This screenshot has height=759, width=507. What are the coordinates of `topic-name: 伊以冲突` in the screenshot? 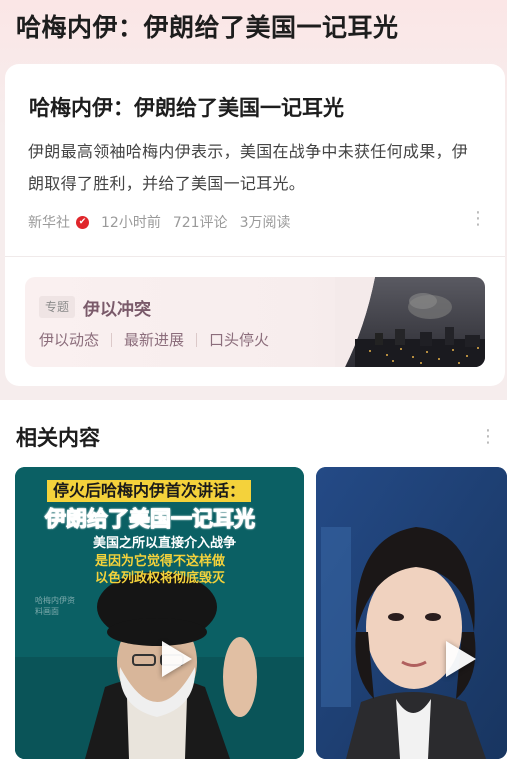 It's located at (117, 307).